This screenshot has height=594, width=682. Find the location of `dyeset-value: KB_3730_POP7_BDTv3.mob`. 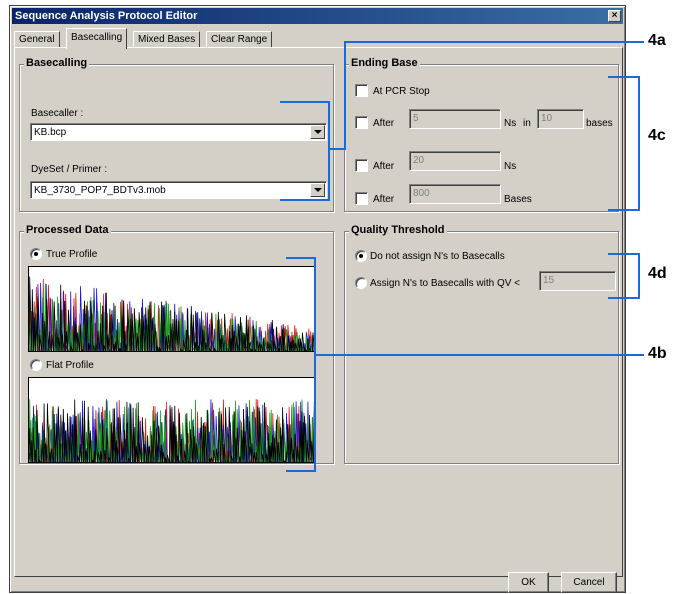

dyeset-value: KB_3730_POP7_BDTv3.mob is located at coordinates (100, 190).